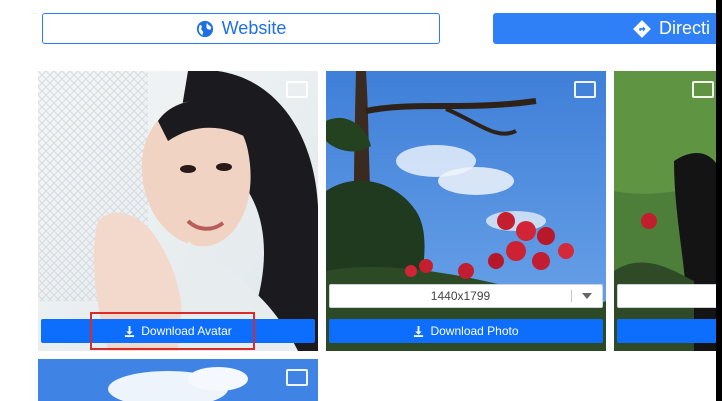  What do you see at coordinates (719, 200) in the screenshot?
I see `window-edge` at bounding box center [719, 200].